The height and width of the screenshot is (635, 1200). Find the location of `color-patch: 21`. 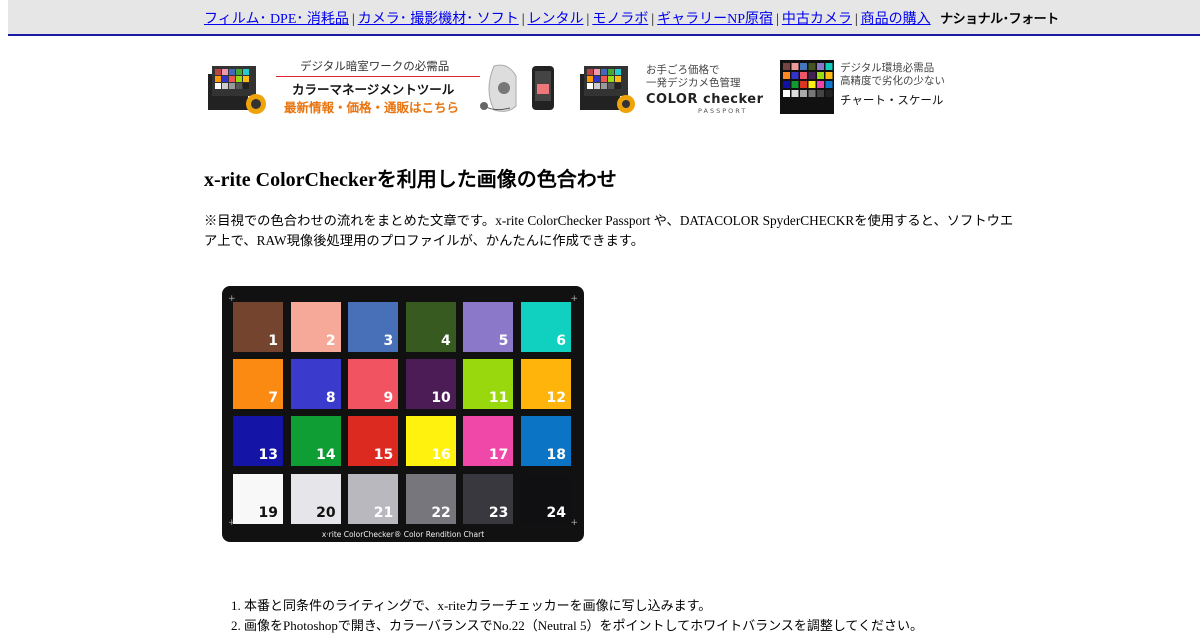

color-patch: 21 is located at coordinates (373, 499).